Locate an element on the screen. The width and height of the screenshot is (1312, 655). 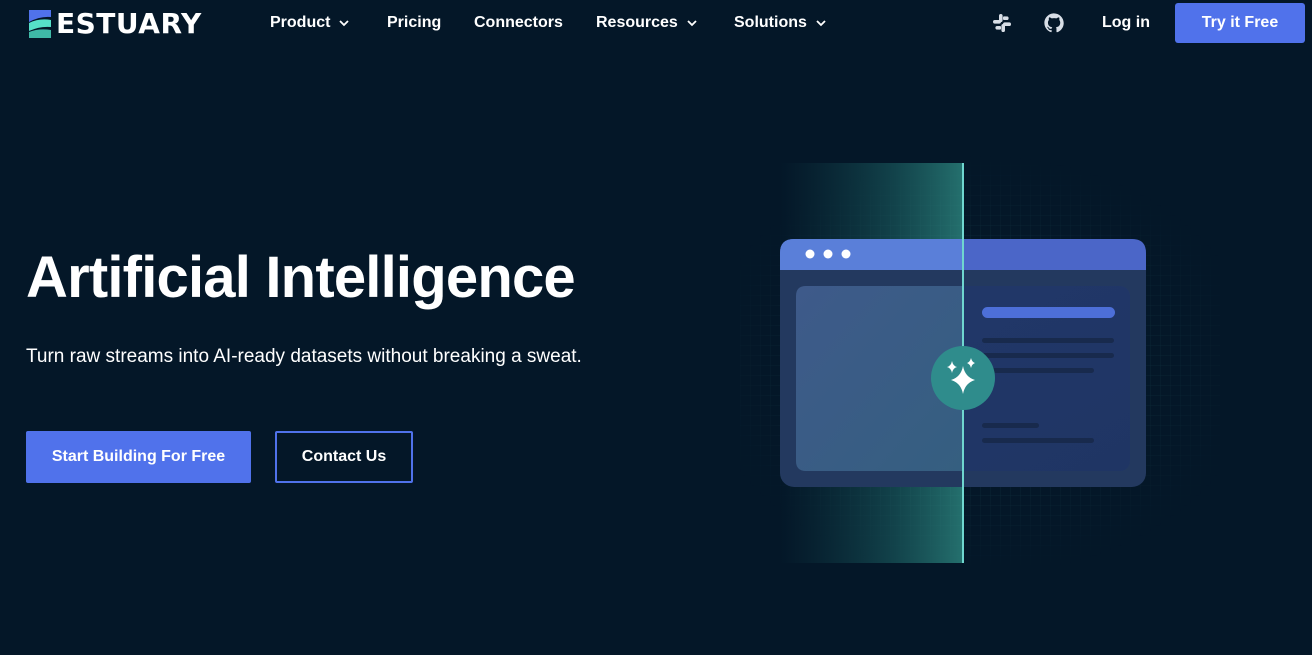
nav-item-resources: Resources is located at coordinates (647, 23).